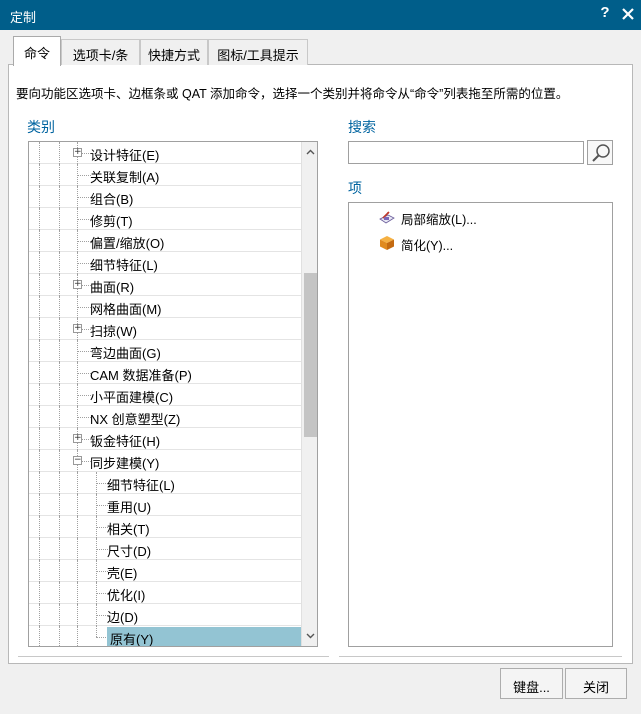 The width and height of the screenshot is (641, 714). What do you see at coordinates (125, 177) in the screenshot?
I see `tree-item-label: 关联复制(A)` at bounding box center [125, 177].